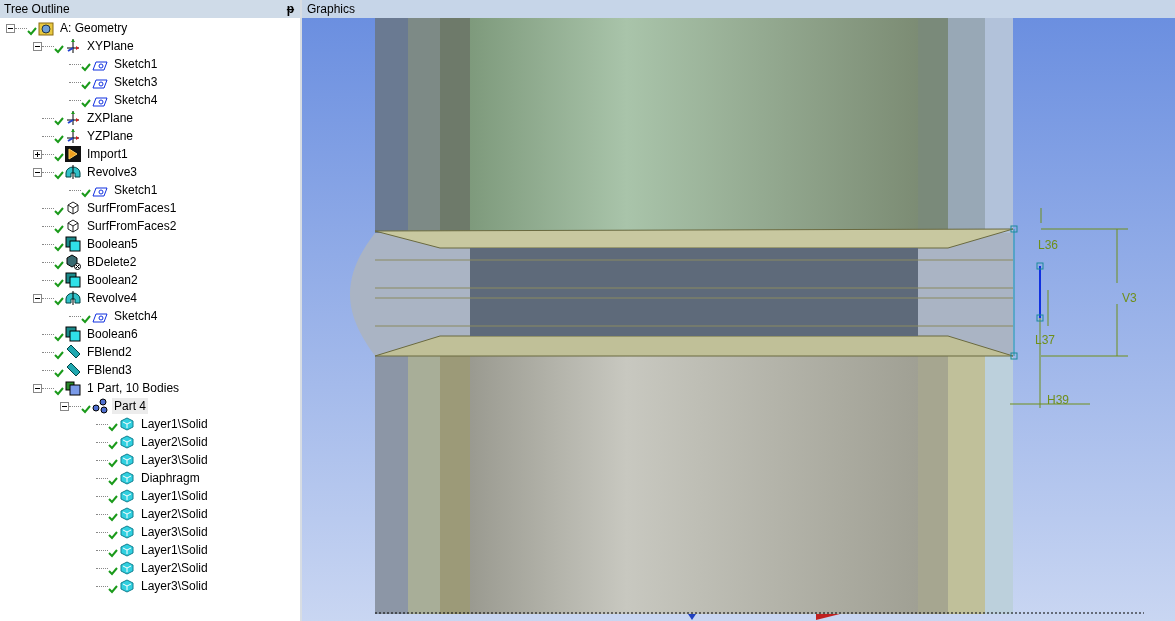 The height and width of the screenshot is (621, 1175). What do you see at coordinates (170, 478) in the screenshot?
I see `tree-item: Diaphragm` at bounding box center [170, 478].